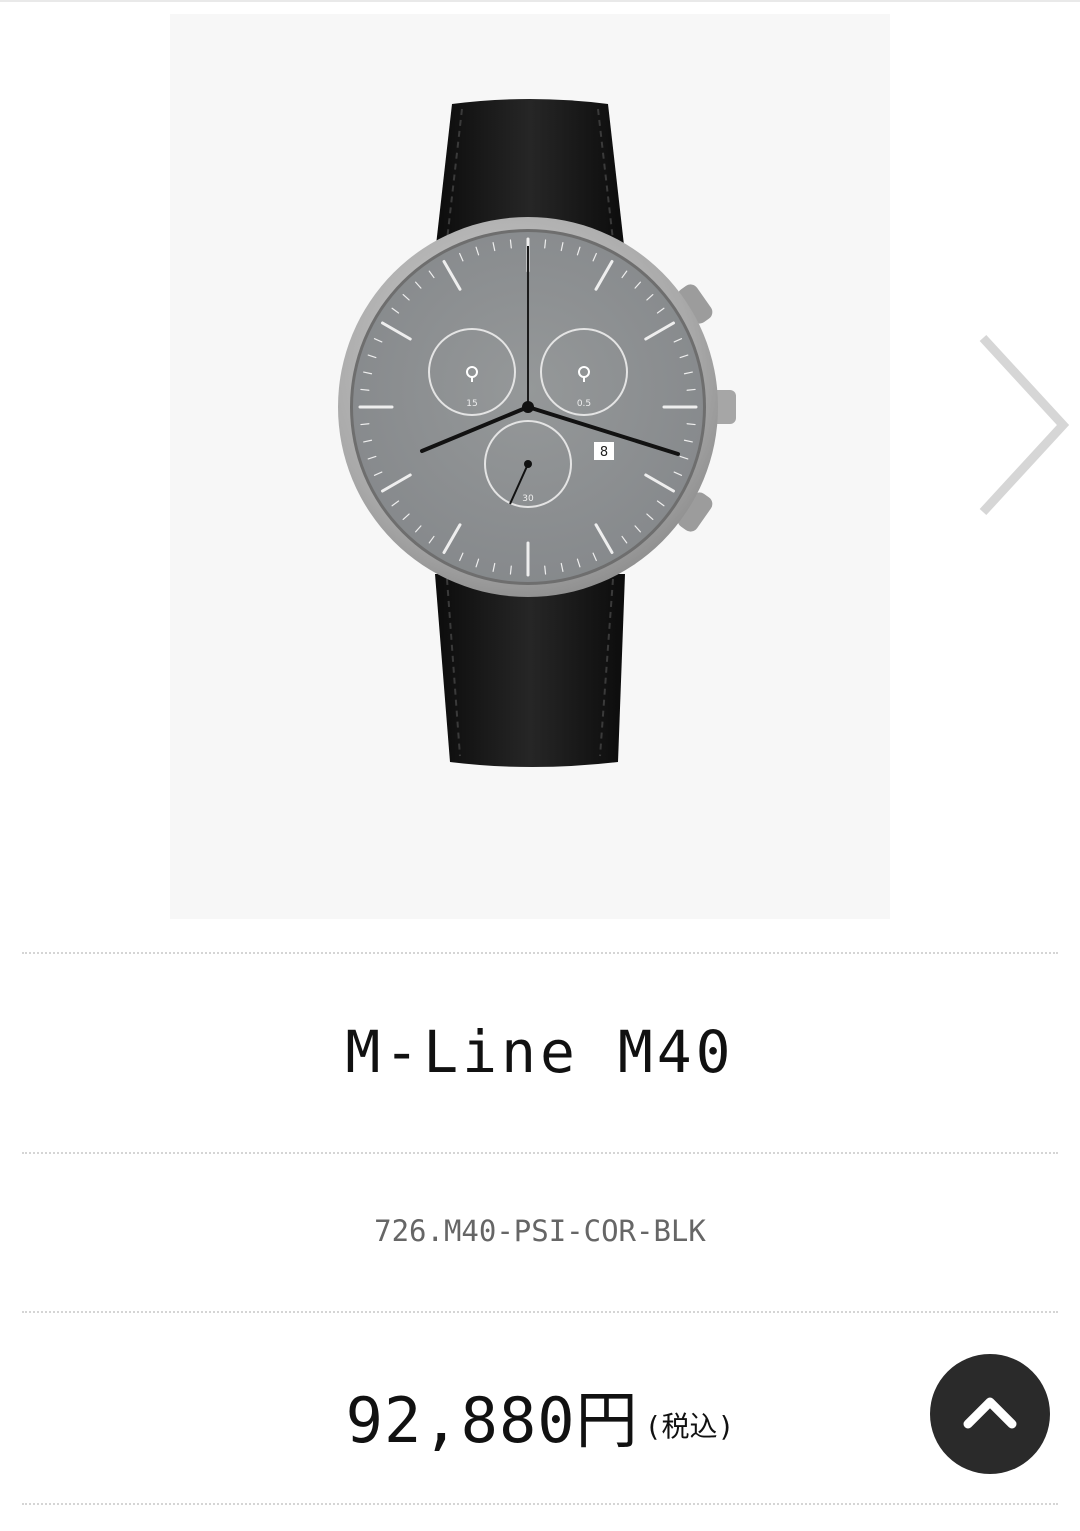 The height and width of the screenshot is (1531, 1080). Describe the element at coordinates (540, 1052) in the screenshot. I see `product-title: M-Line M40` at that location.